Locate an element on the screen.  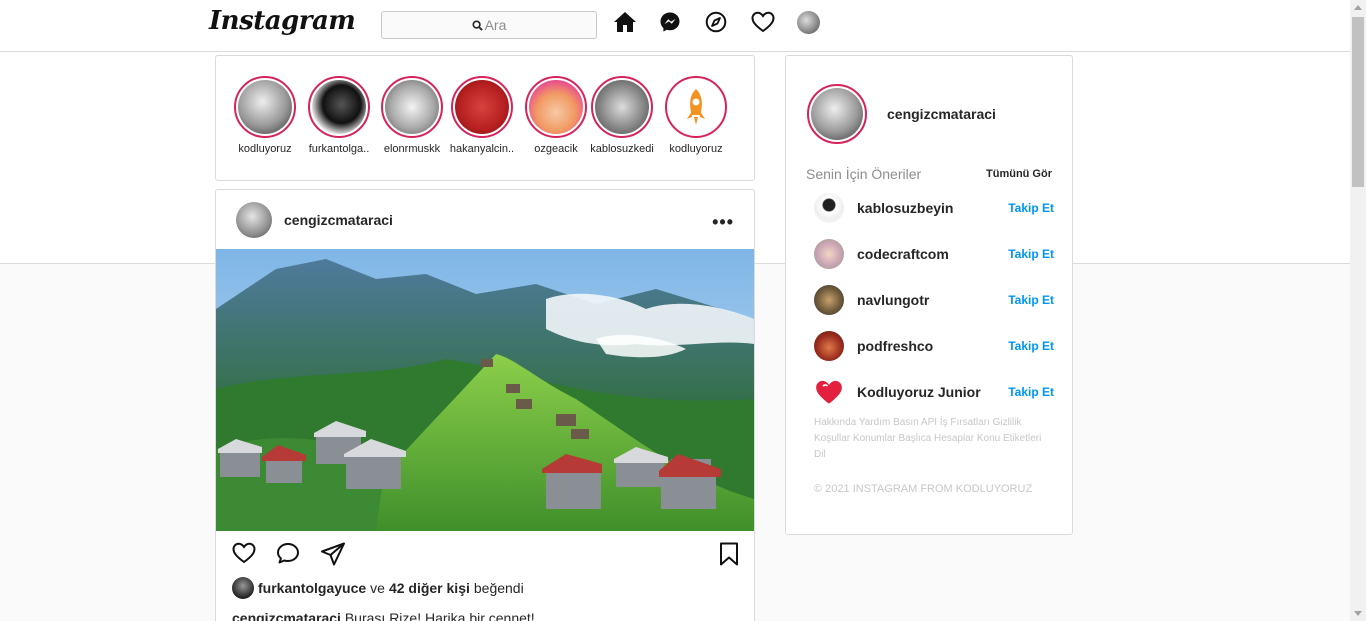
scrollbar-thumb is located at coordinates (1358, 102).